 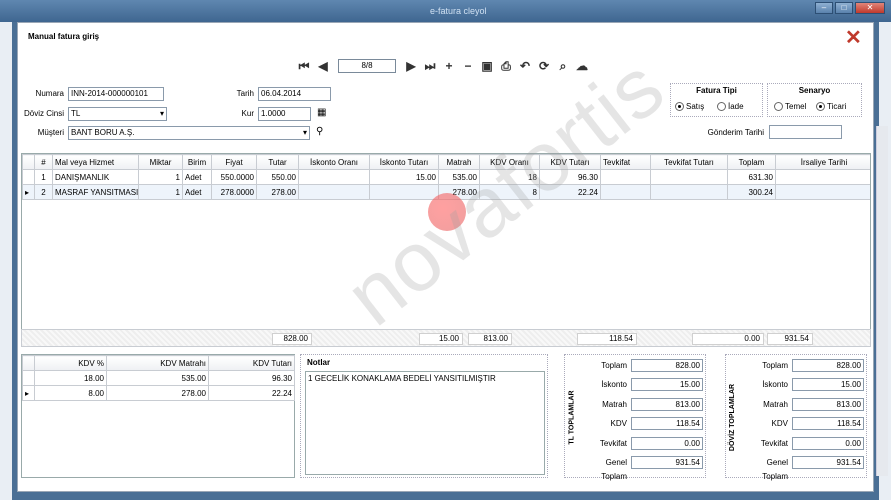 What do you see at coordinates (582, 66) in the screenshot?
I see `cloud-upload-icon: ☁` at bounding box center [582, 66].